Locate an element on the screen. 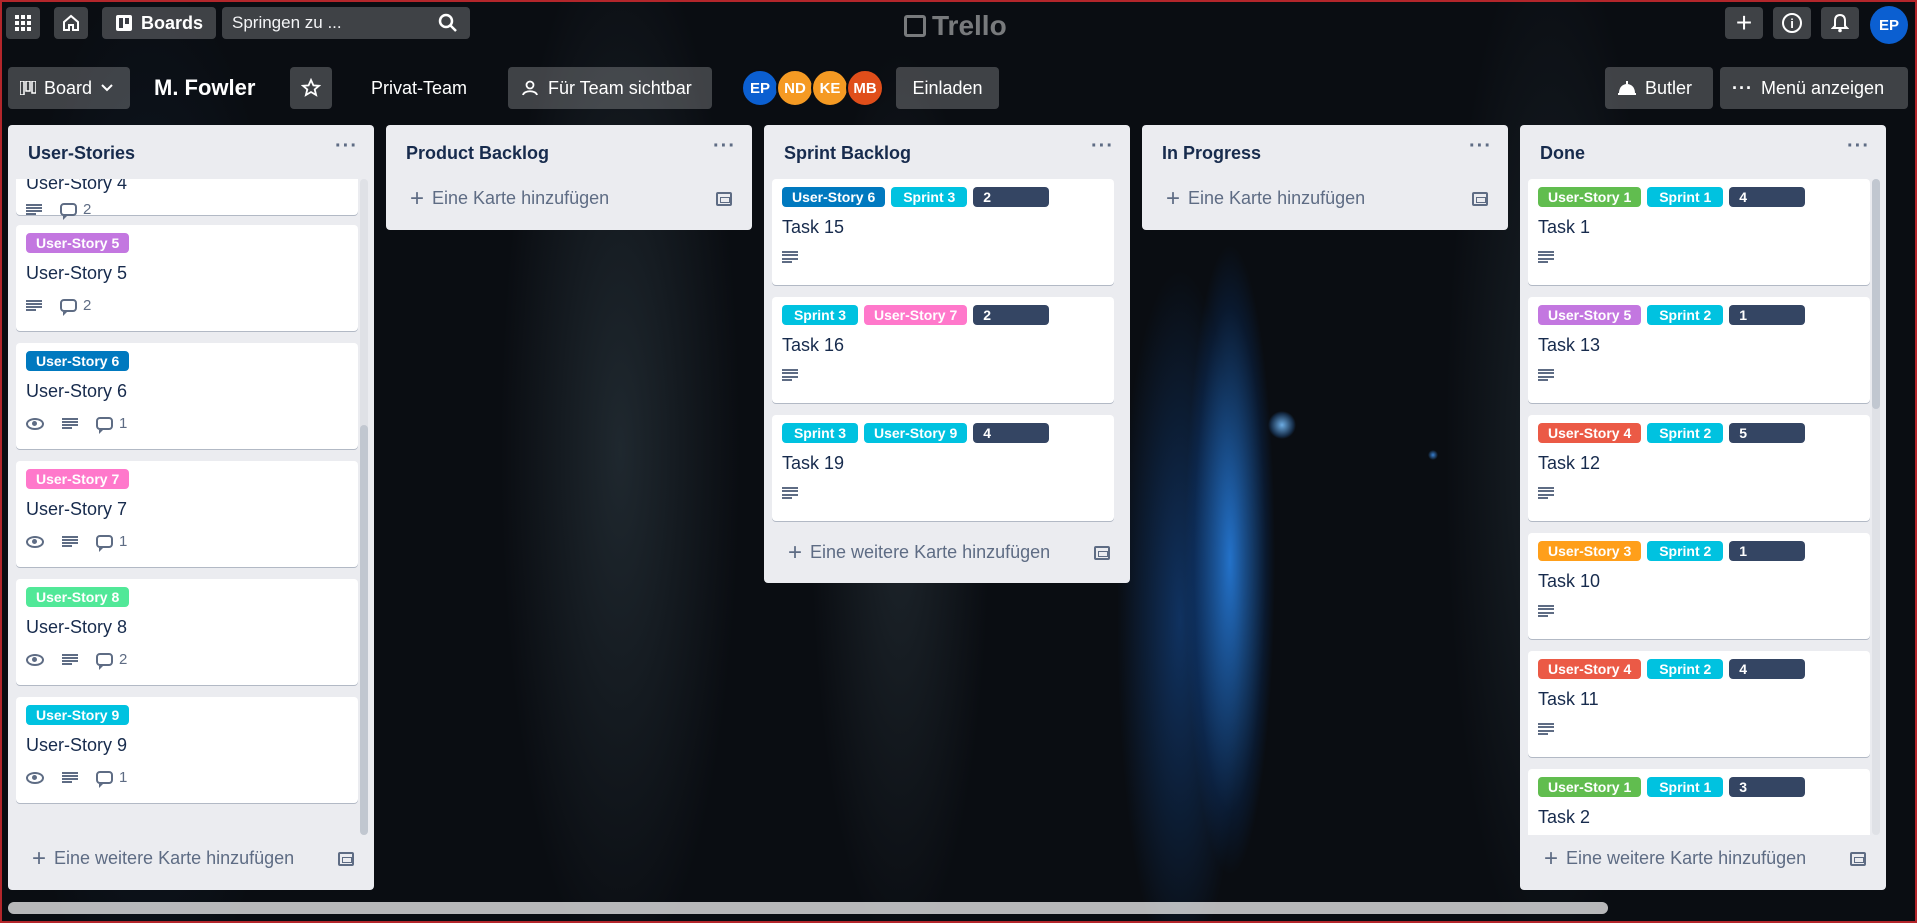  info-icon: i is located at coordinates (1792, 23).